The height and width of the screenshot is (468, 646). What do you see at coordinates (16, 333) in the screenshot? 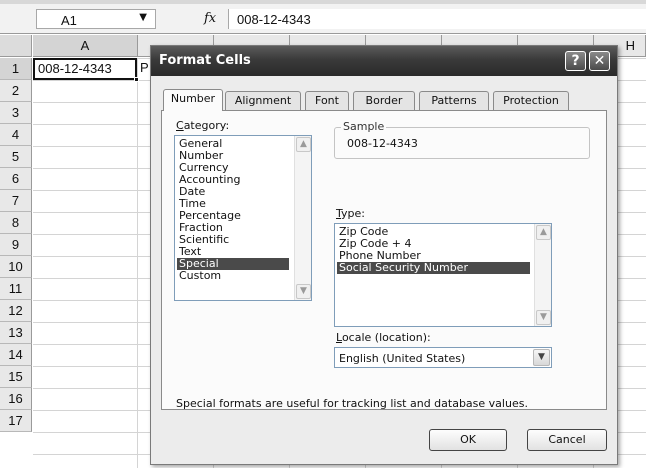
I see `row-header: 13` at bounding box center [16, 333].